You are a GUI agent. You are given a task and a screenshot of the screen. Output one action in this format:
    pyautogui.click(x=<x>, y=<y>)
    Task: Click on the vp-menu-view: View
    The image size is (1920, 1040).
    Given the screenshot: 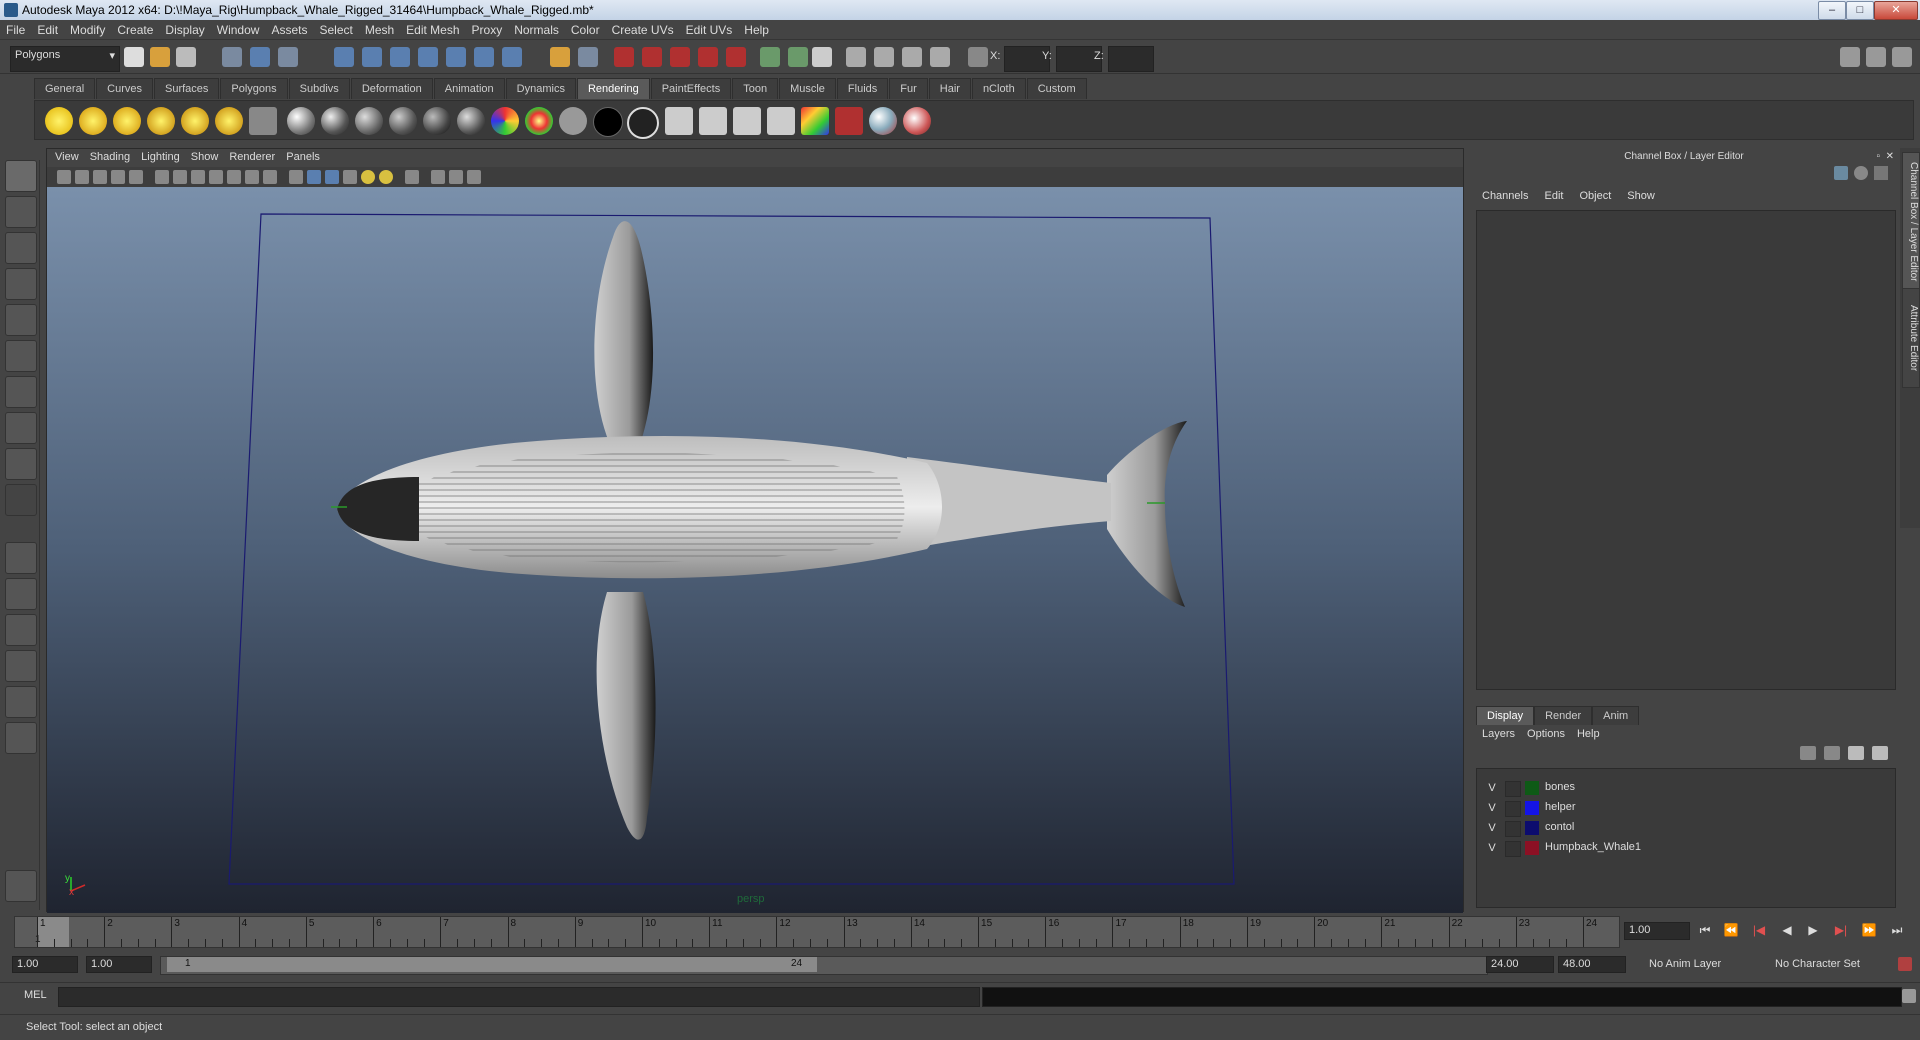 What is the action you would take?
    pyautogui.click(x=63, y=156)
    